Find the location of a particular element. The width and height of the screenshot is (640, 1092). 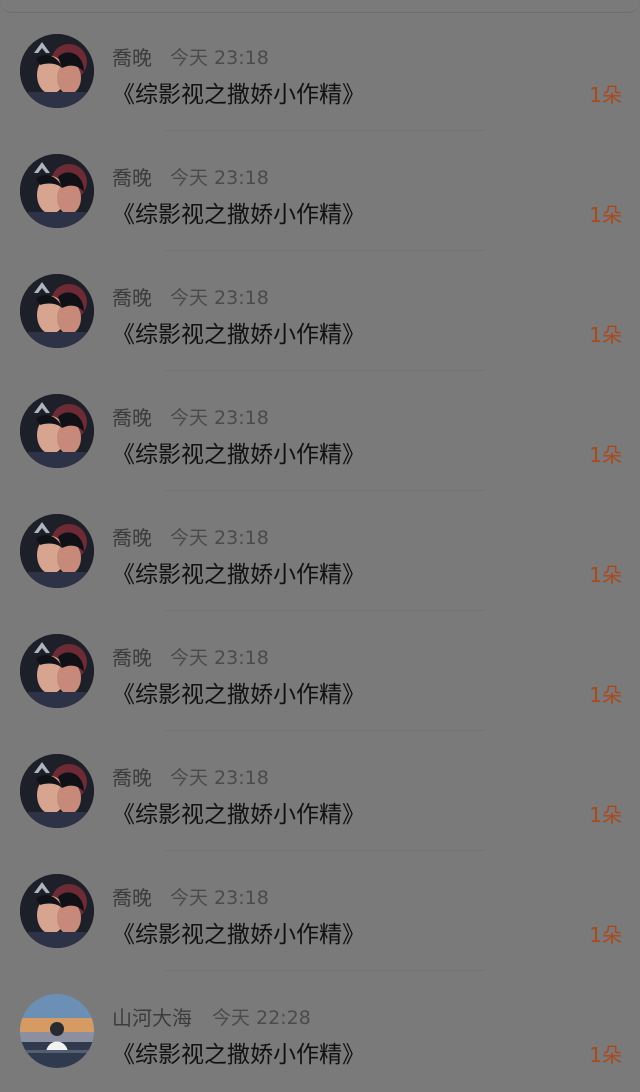

sunset-avatar-image is located at coordinates (57, 1031).